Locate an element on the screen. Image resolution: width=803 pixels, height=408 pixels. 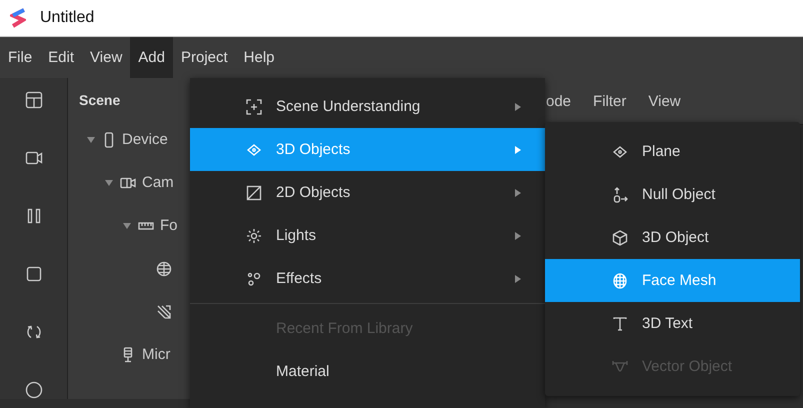
menu-item: Effects is located at coordinates (367, 278).